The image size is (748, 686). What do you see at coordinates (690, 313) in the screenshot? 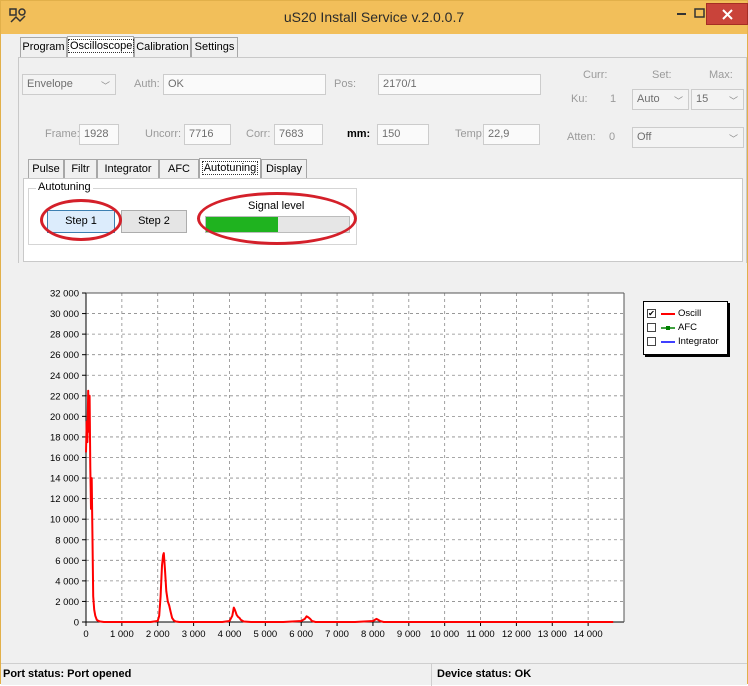
I see `legend-oscill-label: Oscill` at bounding box center [690, 313].